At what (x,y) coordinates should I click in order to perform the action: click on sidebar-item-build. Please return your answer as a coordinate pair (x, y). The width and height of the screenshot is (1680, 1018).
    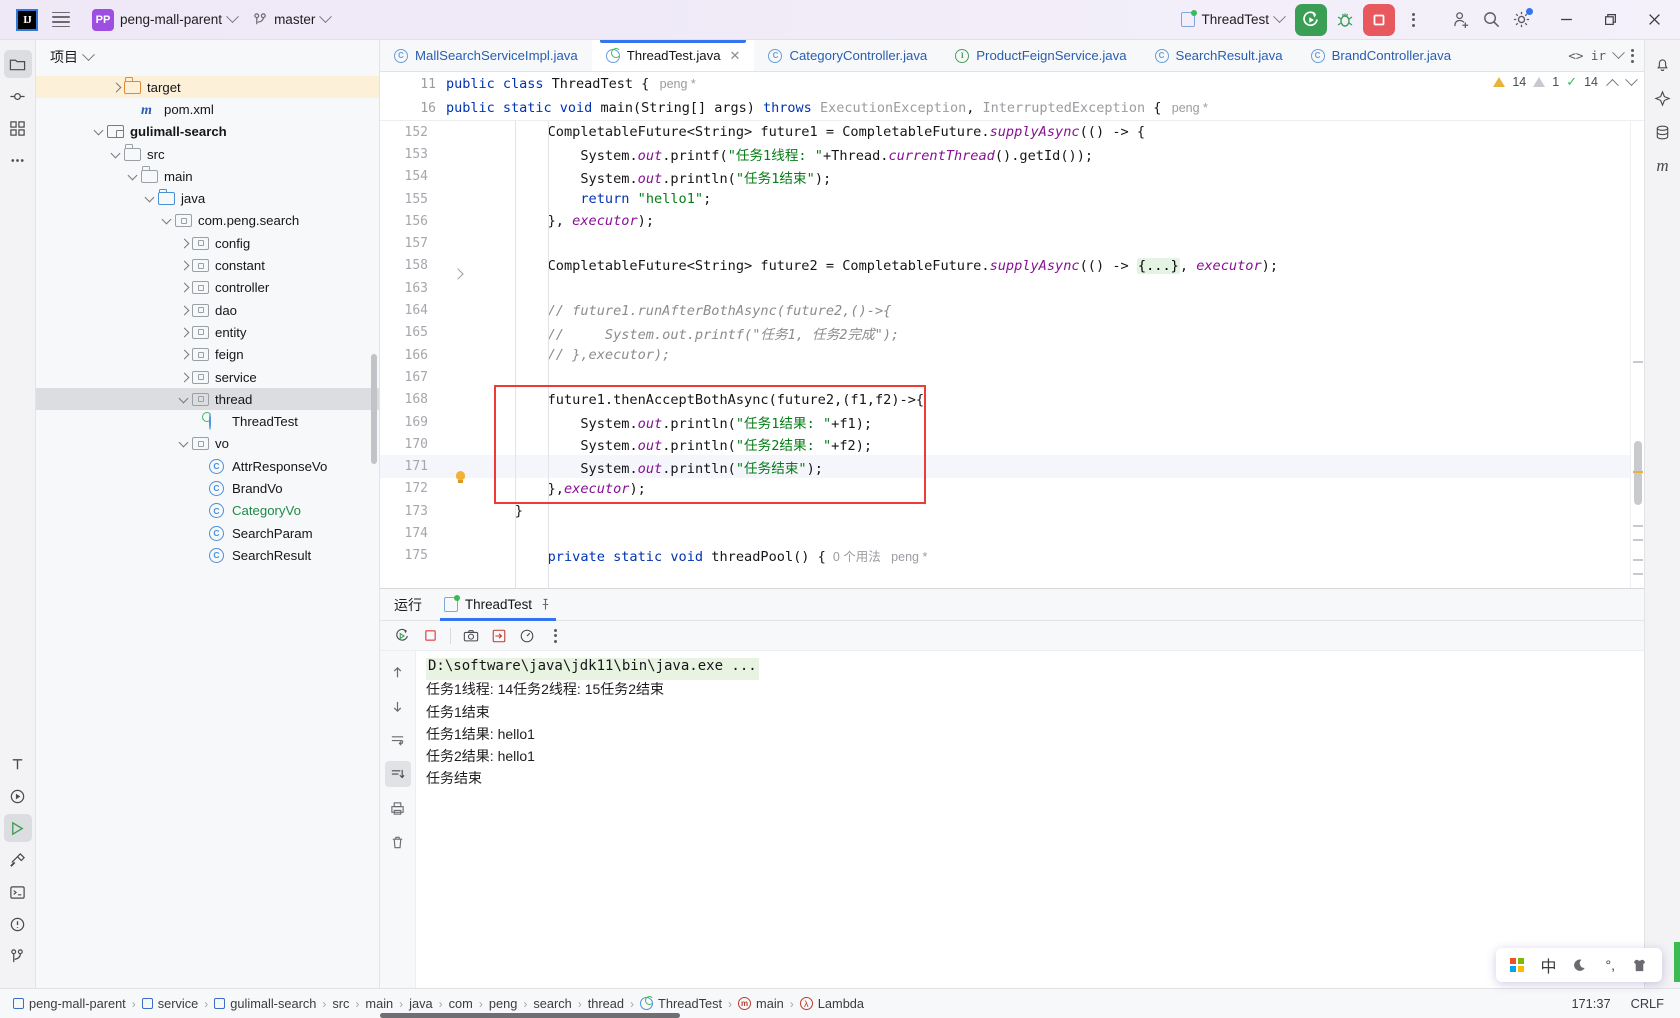
    Looking at the image, I should click on (18, 860).